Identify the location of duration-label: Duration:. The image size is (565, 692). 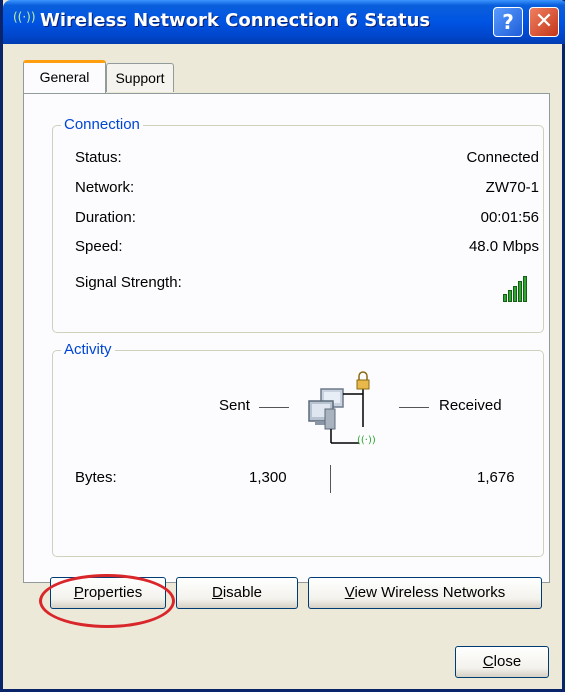
(105, 217).